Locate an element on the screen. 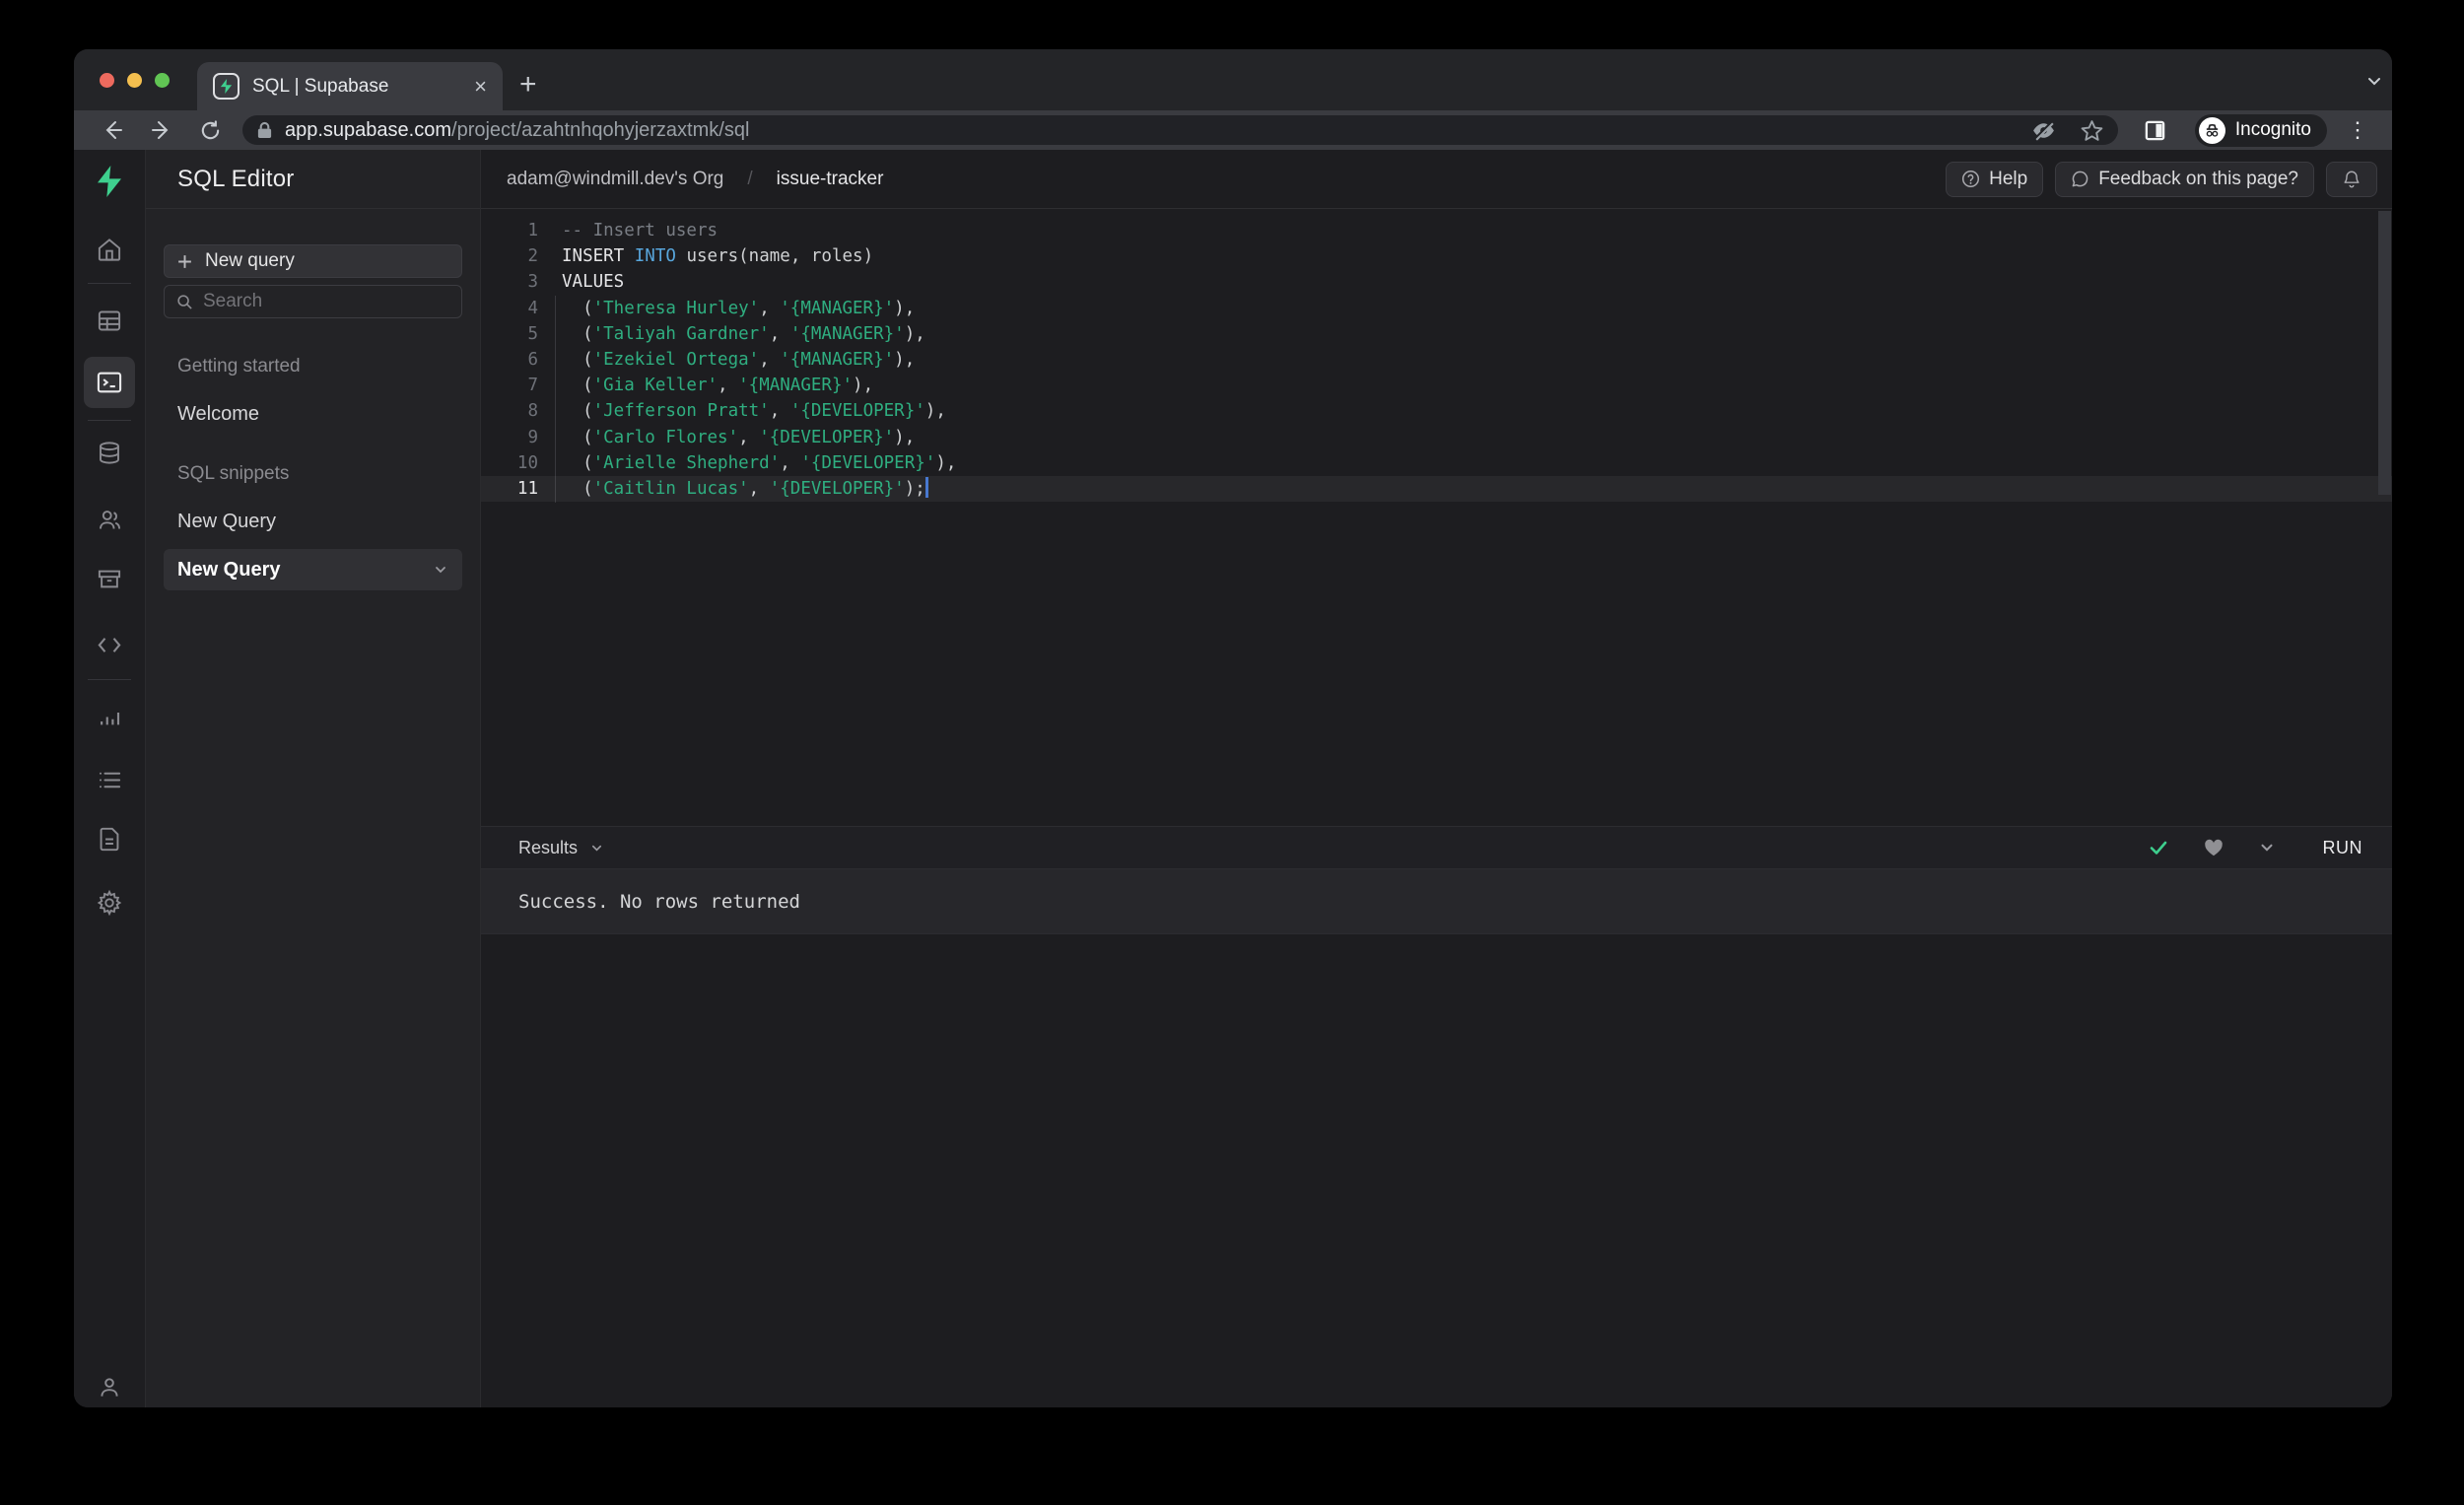 The image size is (2464, 1505). tab-search-chevron-icon is located at coordinates (2374, 83).